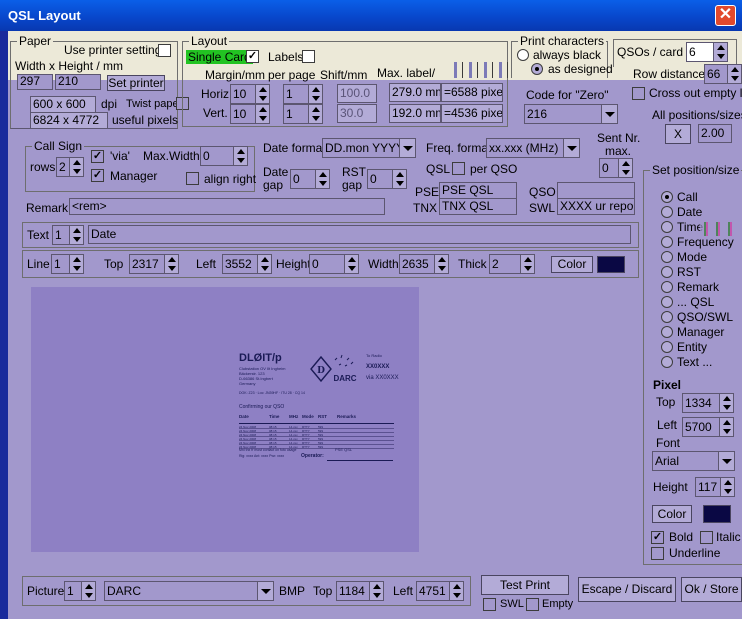  Describe the element at coordinates (424, 264) in the screenshot. I see `line-width-spinner: 2635` at that location.